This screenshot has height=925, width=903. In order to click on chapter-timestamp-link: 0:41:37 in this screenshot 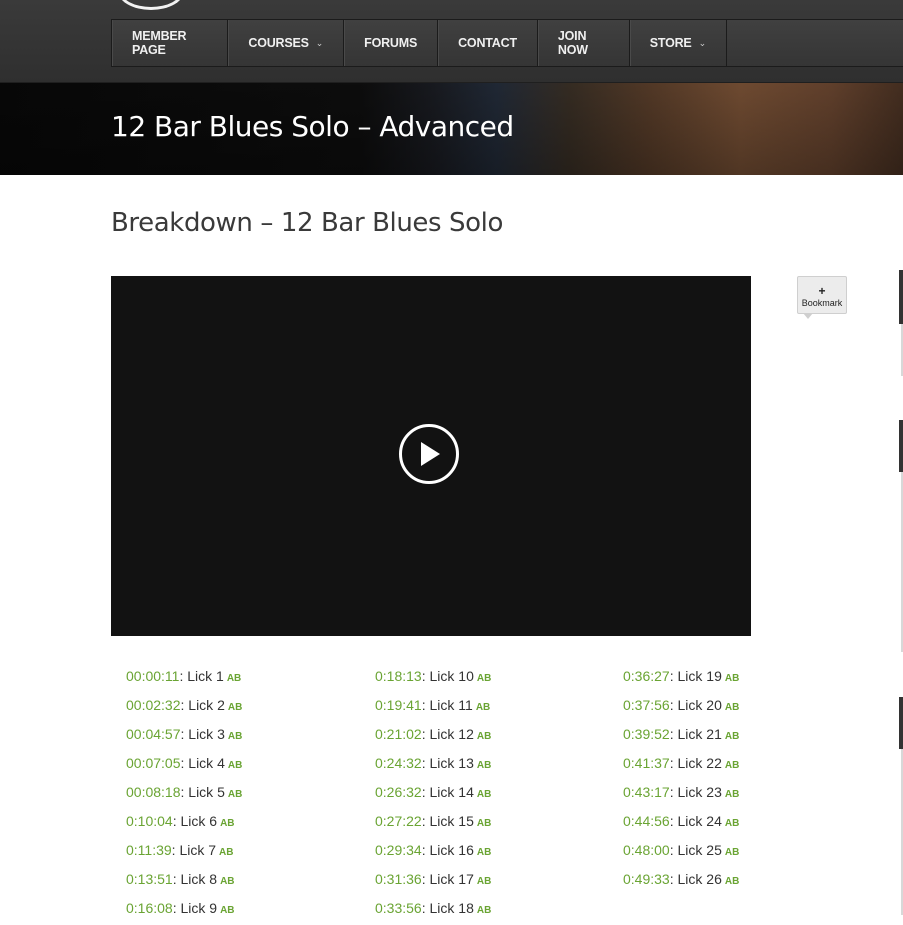, I will do `click(646, 763)`.